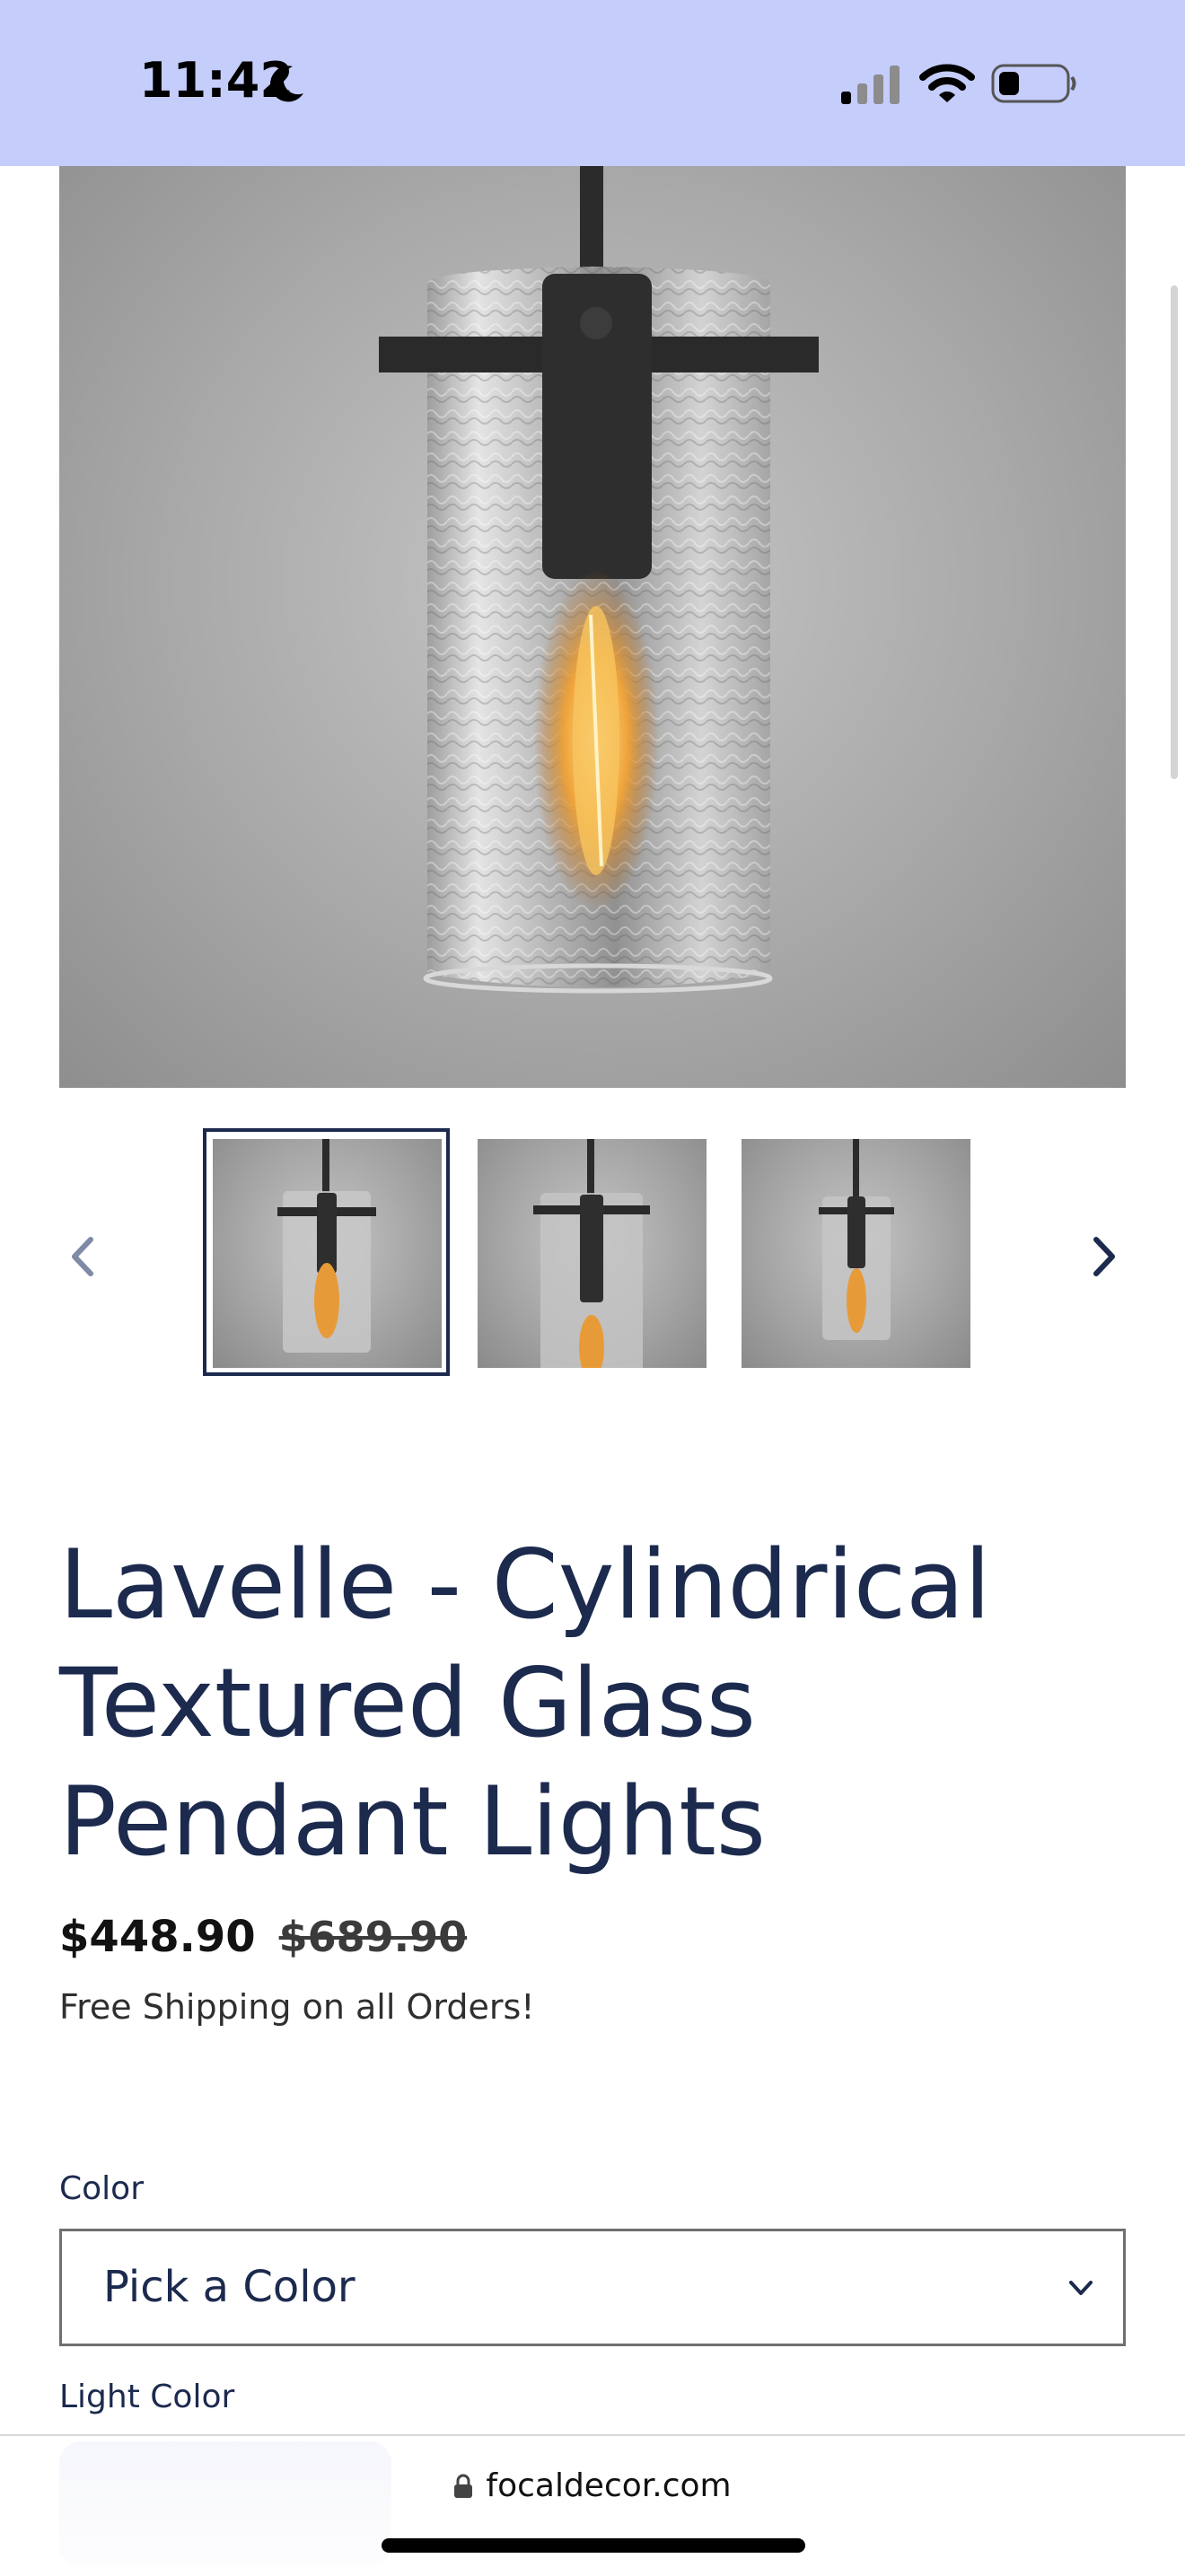 The width and height of the screenshot is (1185, 2576). I want to click on scroll-indicator, so click(1174, 532).